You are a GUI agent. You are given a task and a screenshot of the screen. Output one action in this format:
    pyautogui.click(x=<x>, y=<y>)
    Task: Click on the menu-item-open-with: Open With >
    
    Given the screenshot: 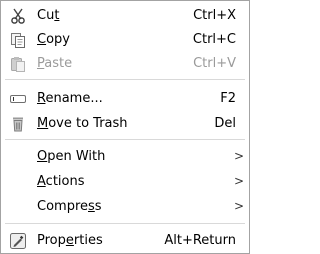 What is the action you would take?
    pyautogui.click(x=125, y=157)
    